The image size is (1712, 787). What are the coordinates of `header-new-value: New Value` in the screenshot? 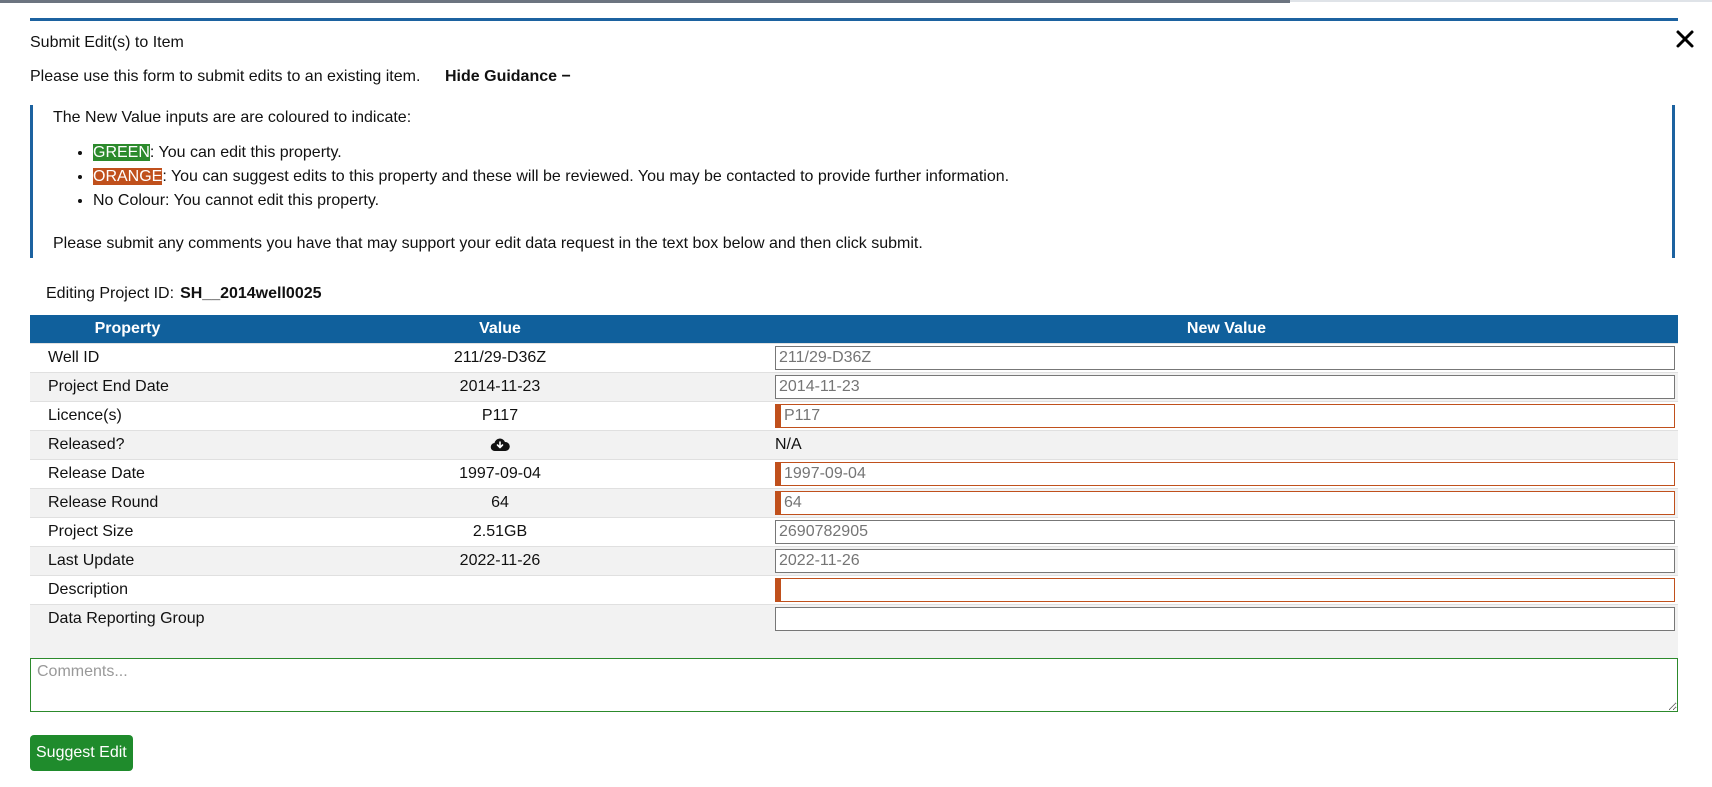 It's located at (1226, 329).